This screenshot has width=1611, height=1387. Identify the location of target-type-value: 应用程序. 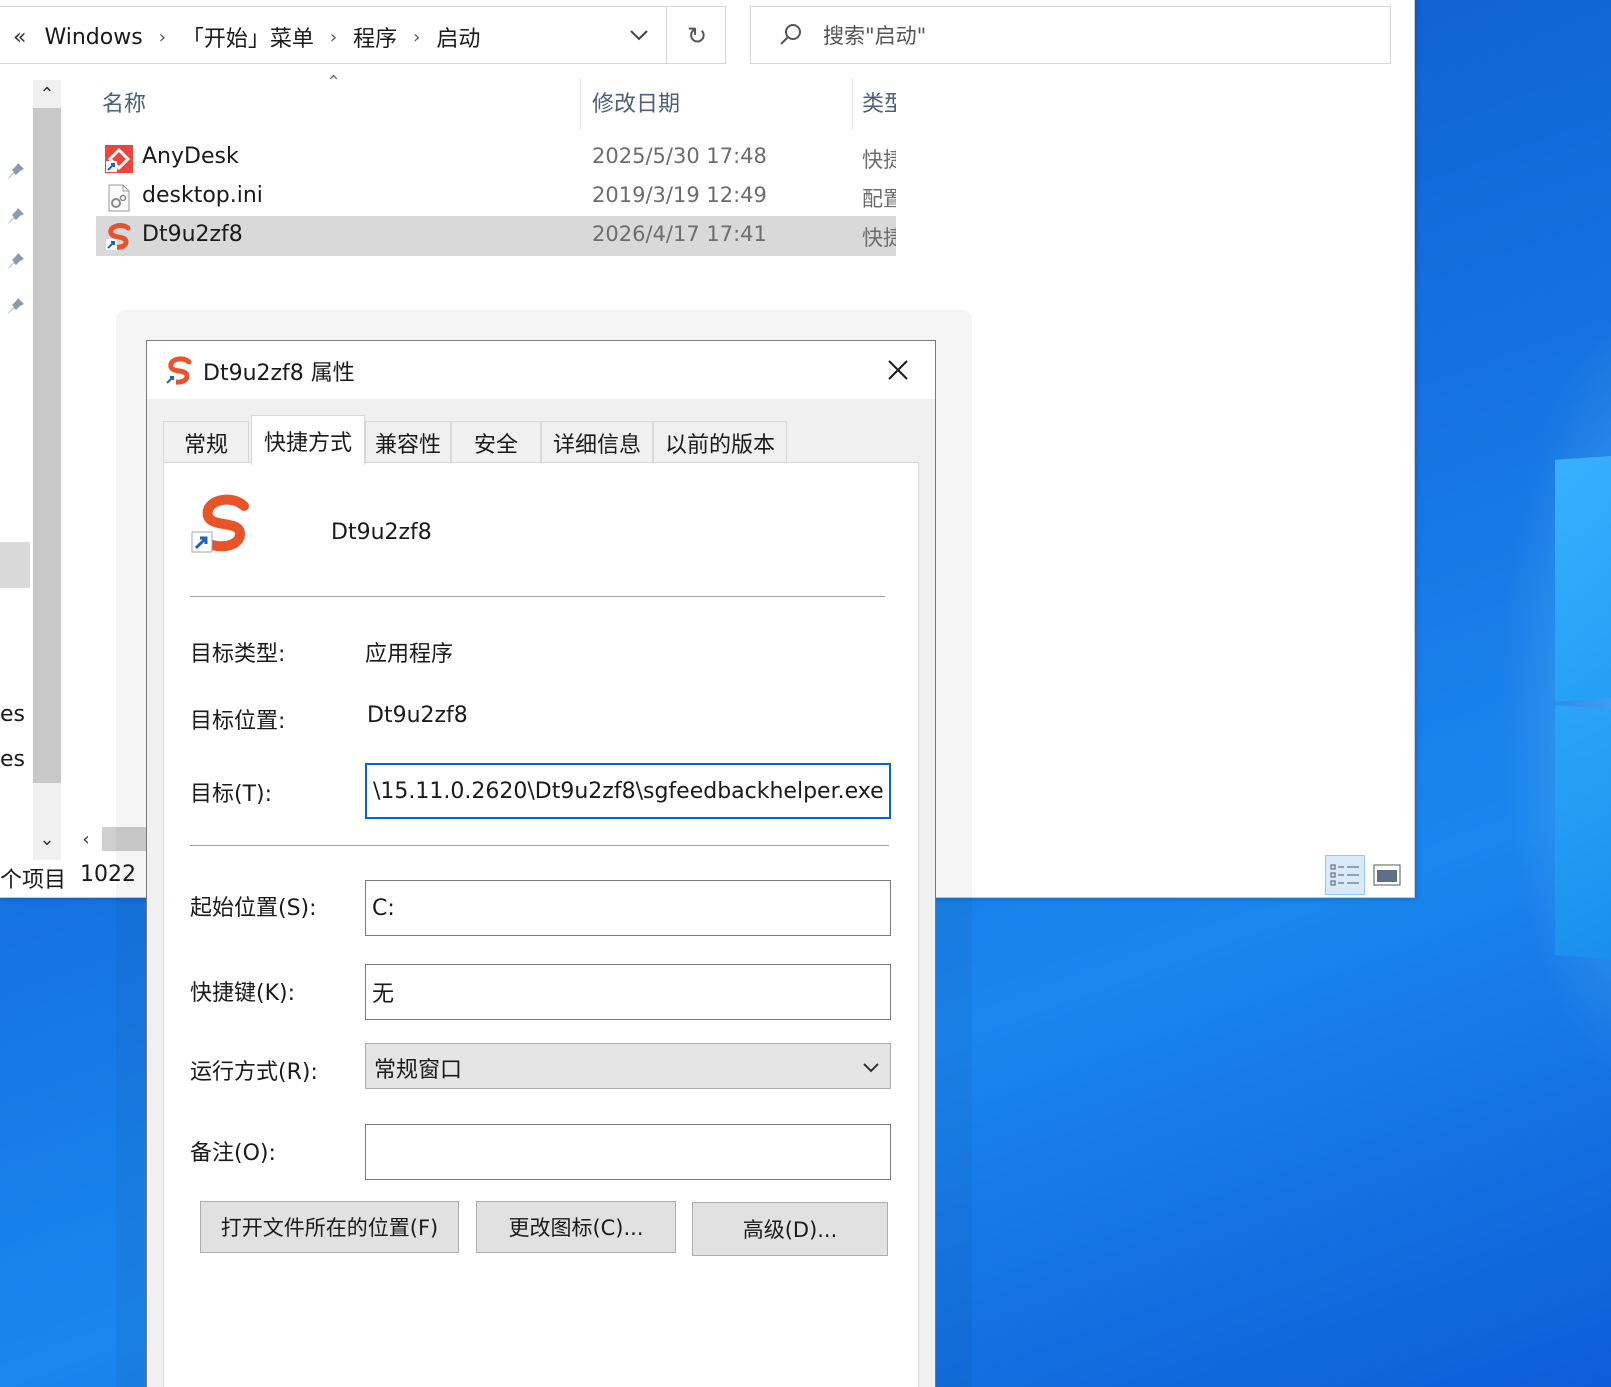
(409, 654).